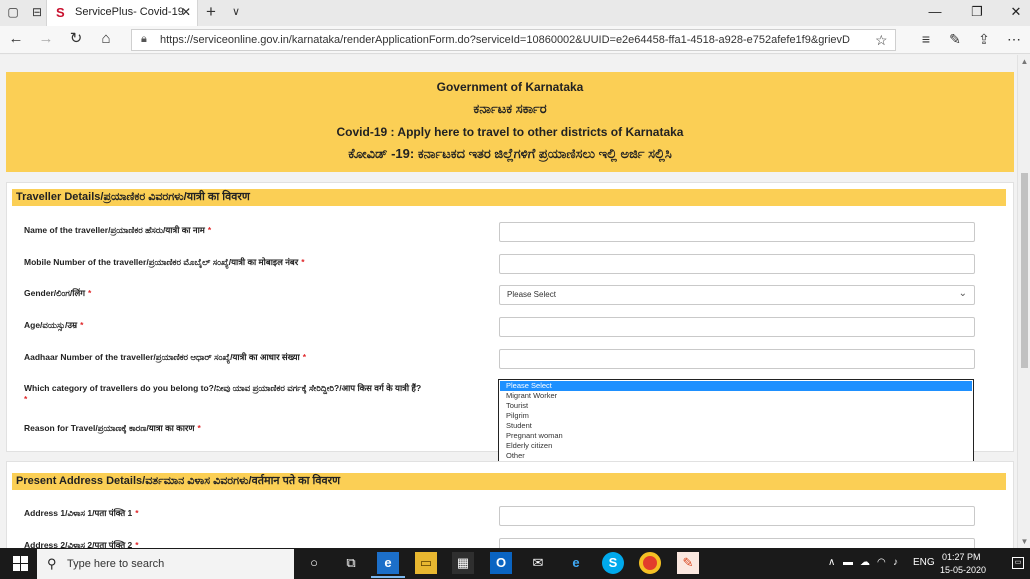  What do you see at coordinates (962, 293) in the screenshot?
I see `chevron-down-icon: ⌄` at bounding box center [962, 293].